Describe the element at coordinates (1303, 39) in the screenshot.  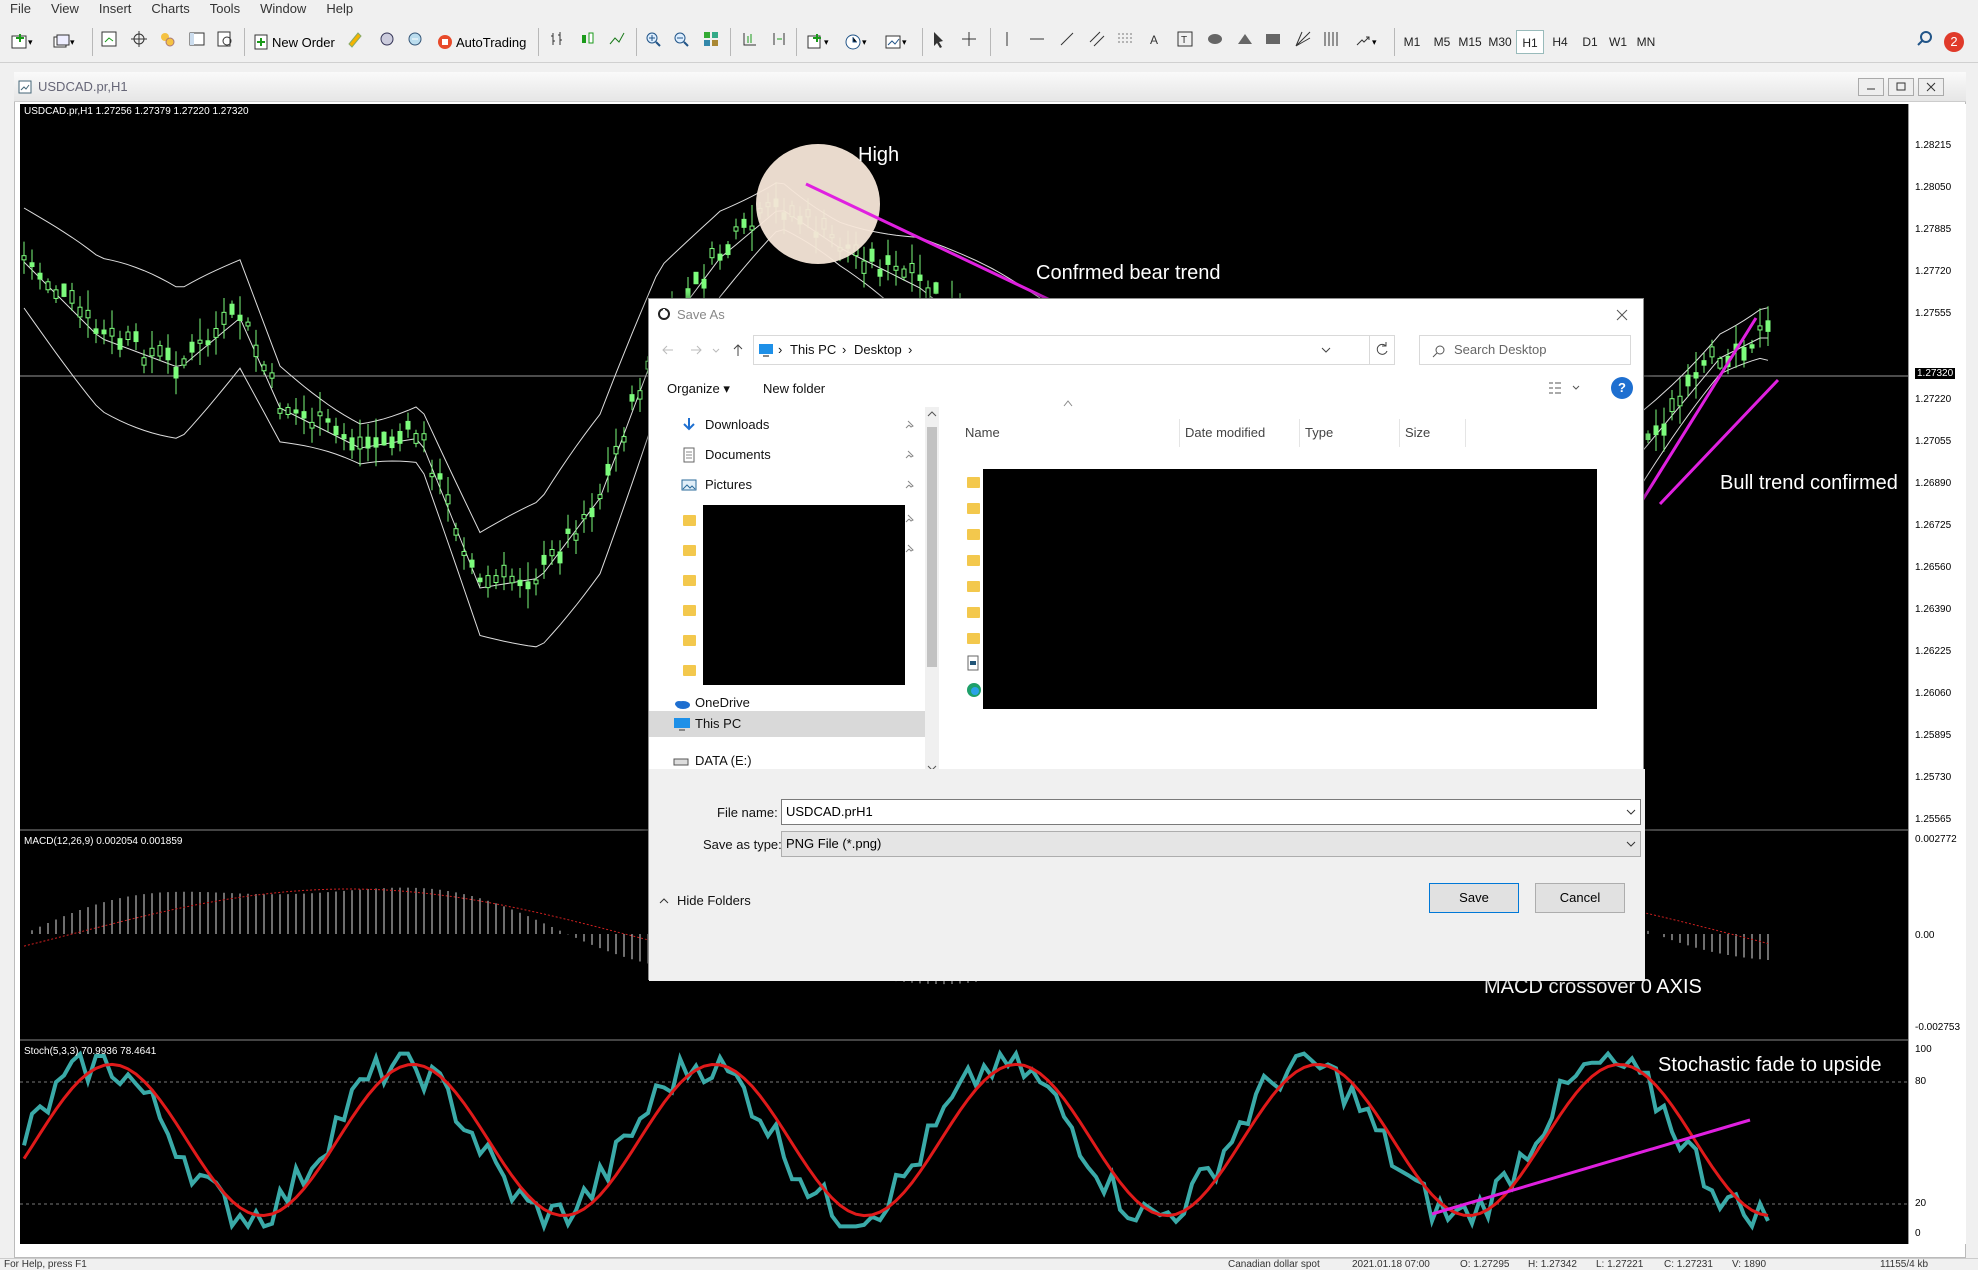
I see `gann-fan-icon` at that location.